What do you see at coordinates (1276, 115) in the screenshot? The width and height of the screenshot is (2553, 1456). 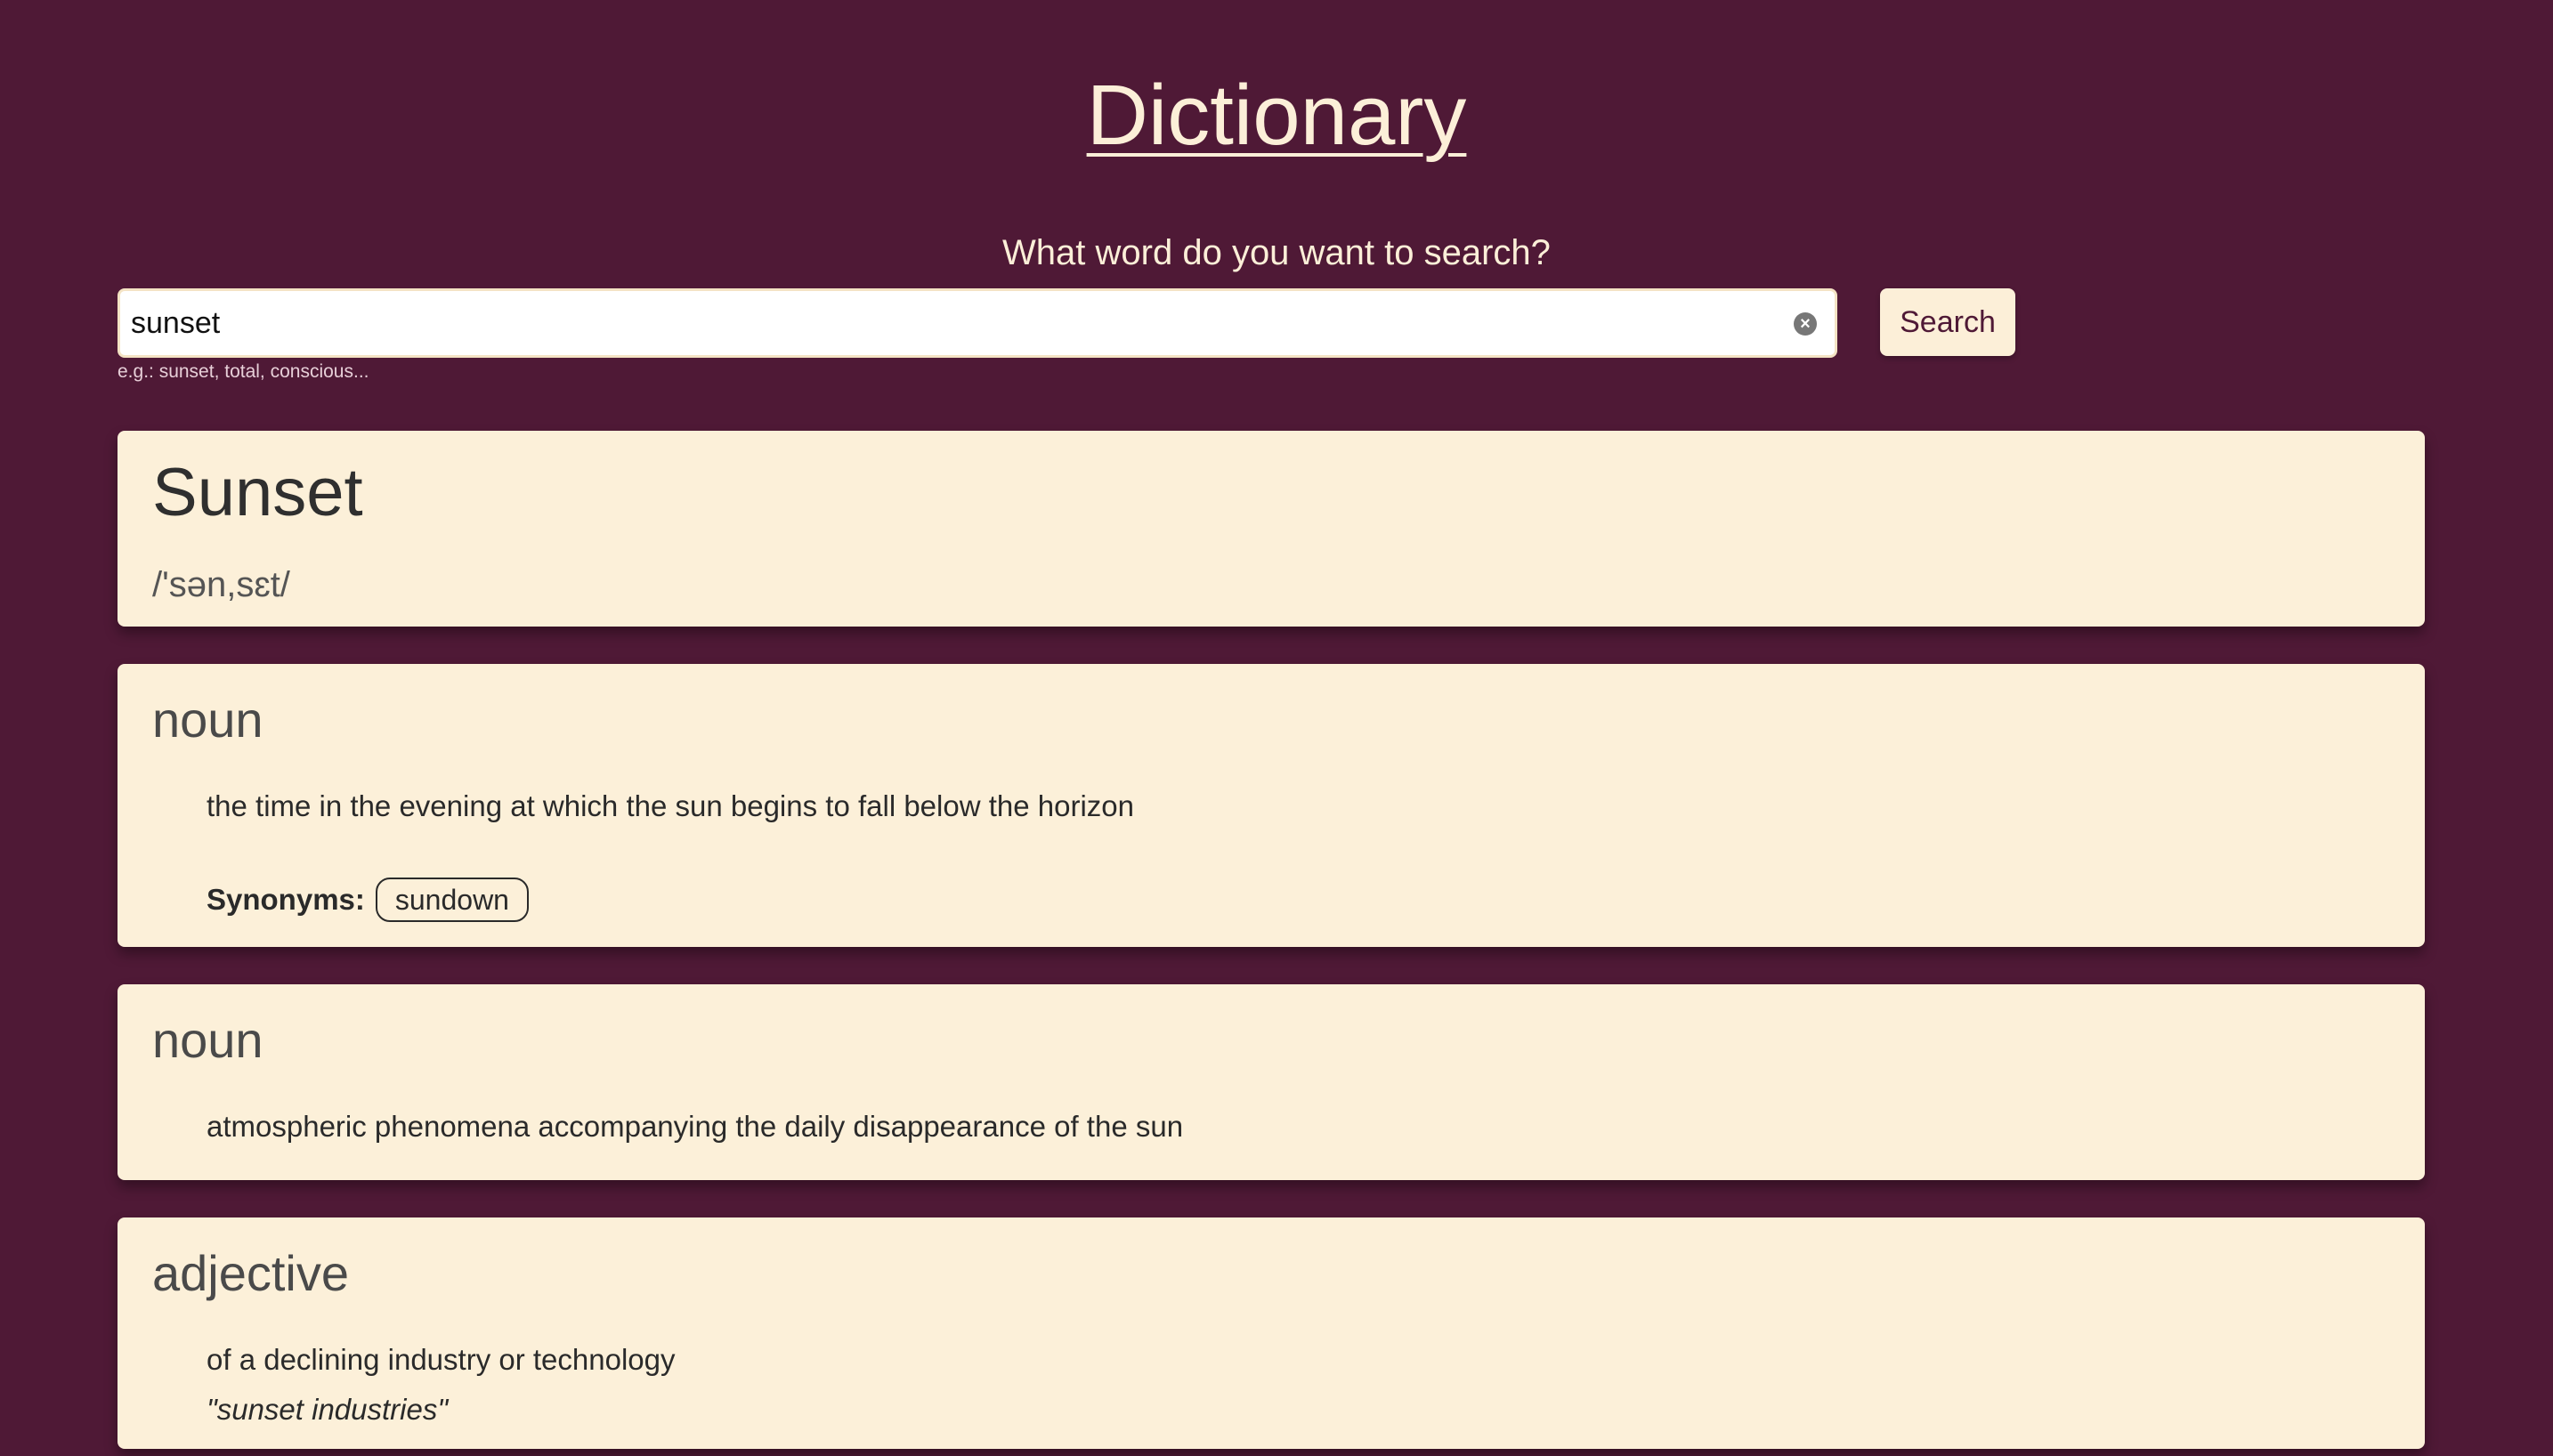 I see `app-title: Dictionary` at bounding box center [1276, 115].